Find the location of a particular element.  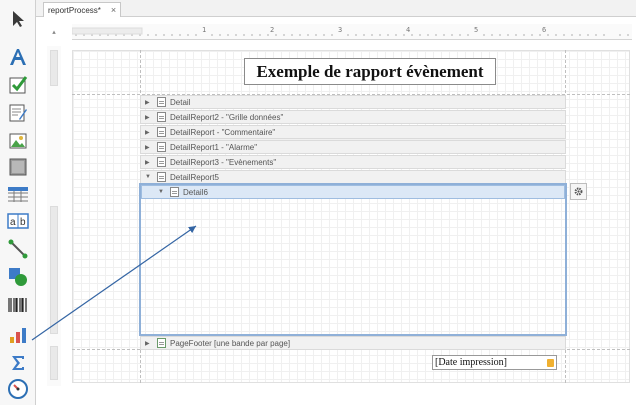

ruler-mark-6: 6 is located at coordinates (544, 30).